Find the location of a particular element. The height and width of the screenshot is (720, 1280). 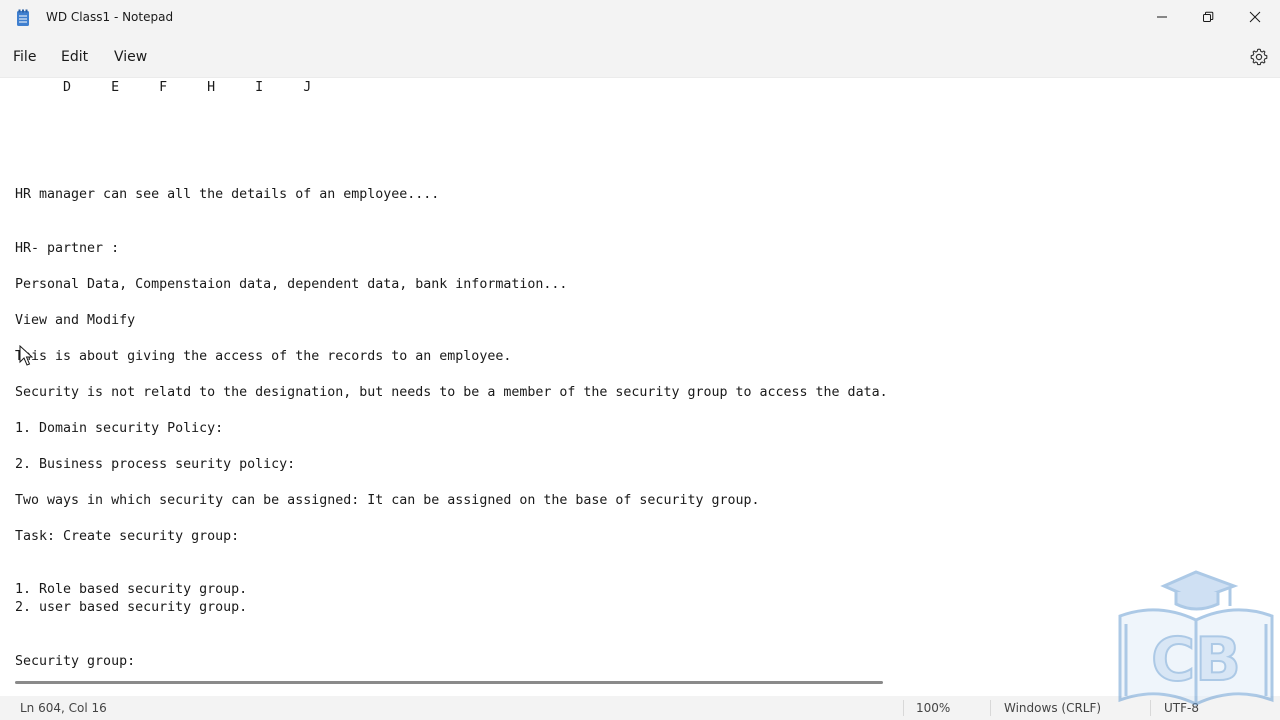

editor-line: 1. Domain security Policy: is located at coordinates (119, 428).